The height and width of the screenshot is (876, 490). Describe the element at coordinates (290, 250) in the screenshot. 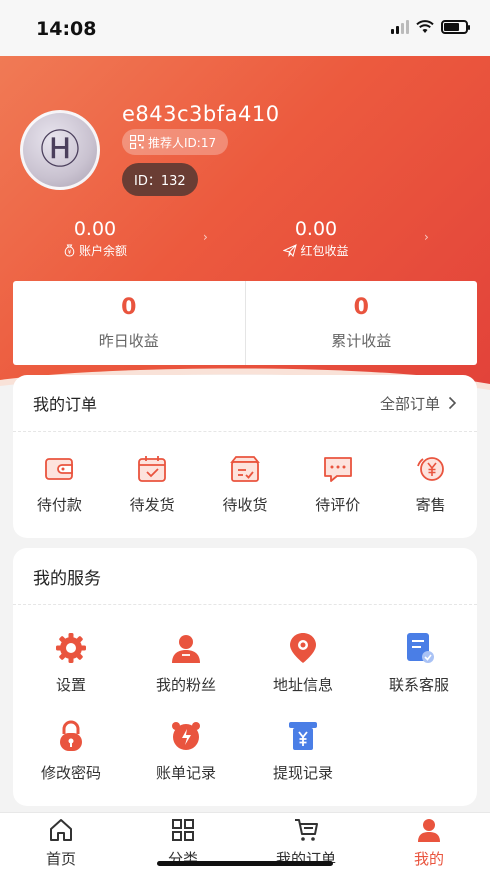

I see `paper-plane-icon` at that location.